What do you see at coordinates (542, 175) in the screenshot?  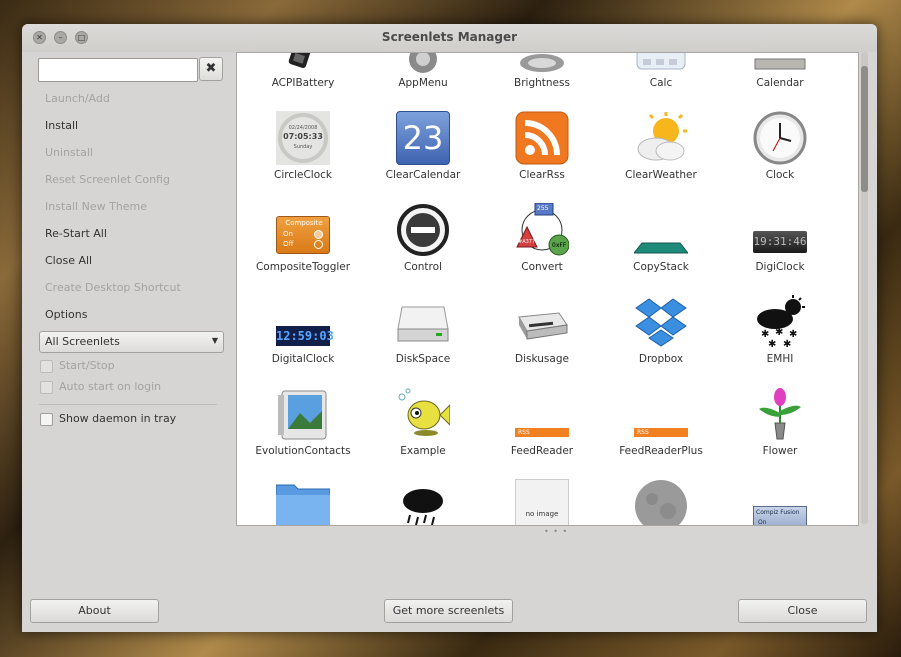 I see `screenlet-label: ClearRss` at bounding box center [542, 175].